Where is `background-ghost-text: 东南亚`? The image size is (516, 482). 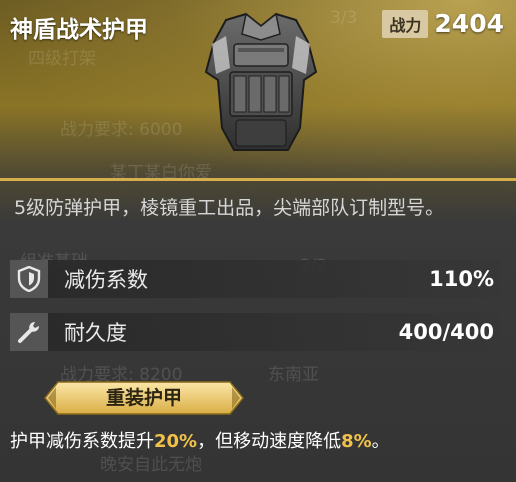
background-ghost-text: 东南亚 is located at coordinates (293, 375).